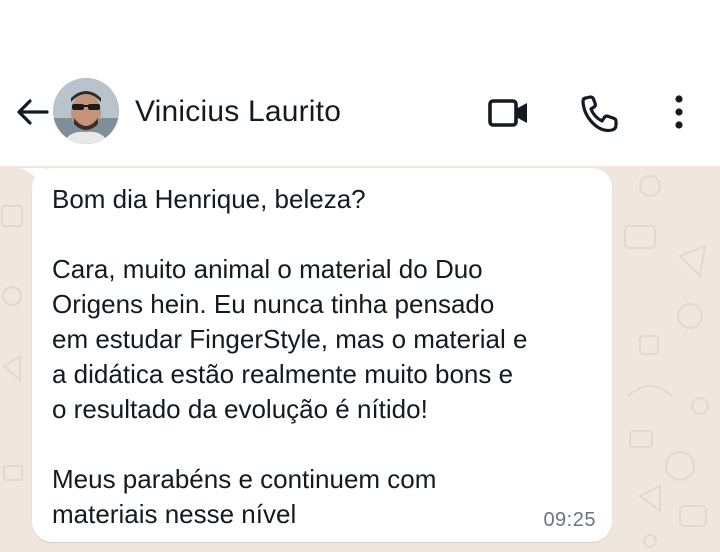 The height and width of the screenshot is (552, 720). What do you see at coordinates (267, 269) in the screenshot?
I see `message-line: Cara, muito animal o material do Duo` at bounding box center [267, 269].